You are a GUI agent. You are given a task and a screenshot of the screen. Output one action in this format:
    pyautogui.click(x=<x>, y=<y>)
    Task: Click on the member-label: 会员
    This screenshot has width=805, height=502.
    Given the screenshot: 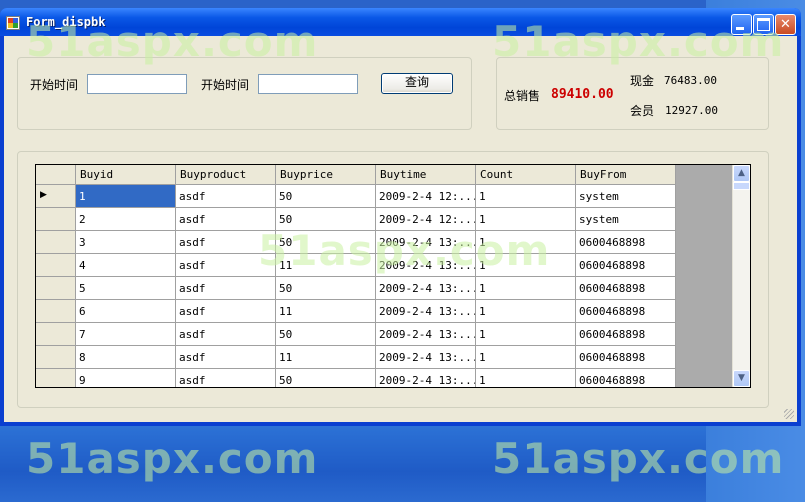 What is the action you would take?
    pyautogui.click(x=642, y=111)
    